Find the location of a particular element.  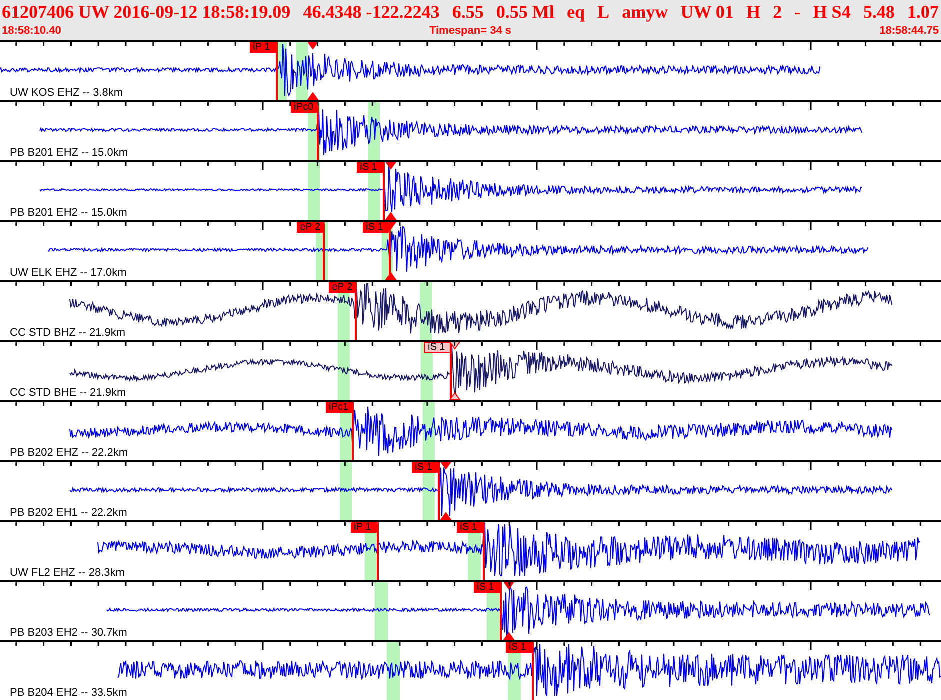

station-label: PB B201 EH2 -- 15.0km is located at coordinates (69, 213).